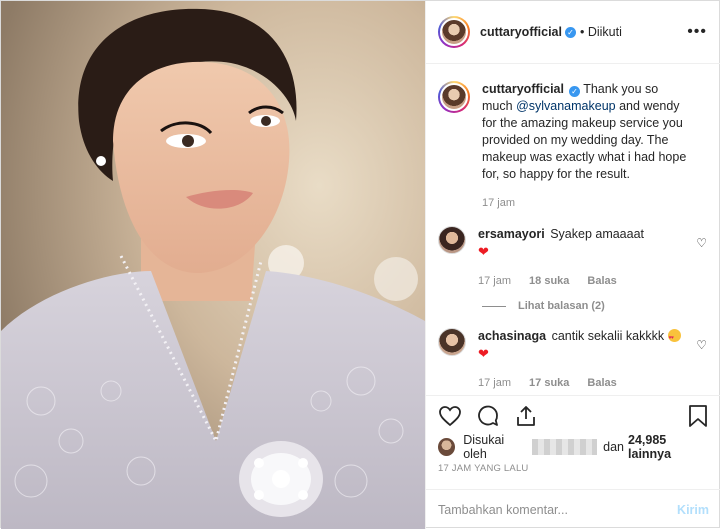  I want to click on post-header: cuttaryofficial ✓ • Diikuti •••, so click(573, 32).